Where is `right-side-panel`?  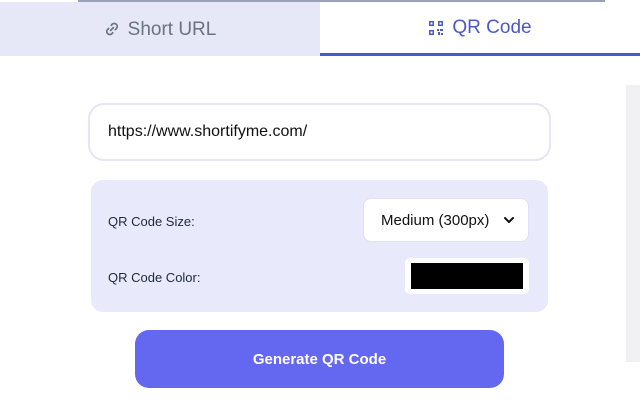
right-side-panel is located at coordinates (633, 223).